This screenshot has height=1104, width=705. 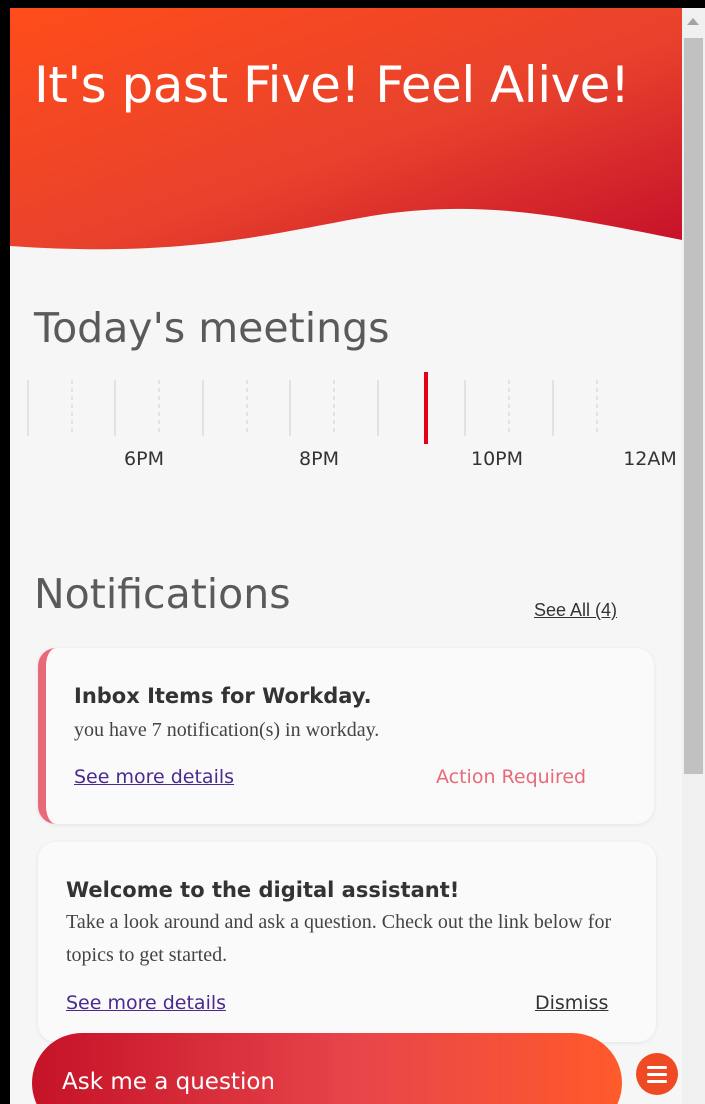 I want to click on ask-question-button: Ask me a question, so click(x=327, y=1068).